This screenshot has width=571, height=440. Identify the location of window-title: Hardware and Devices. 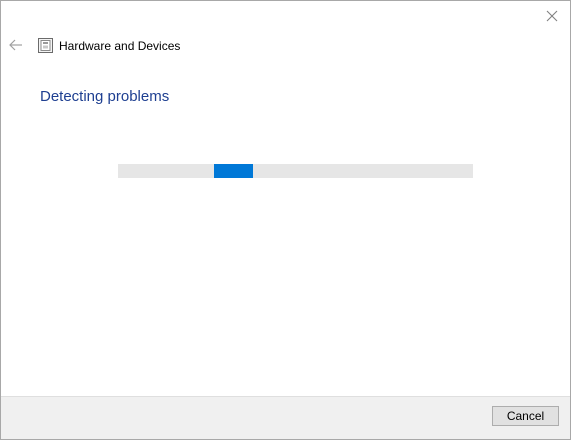
(120, 46).